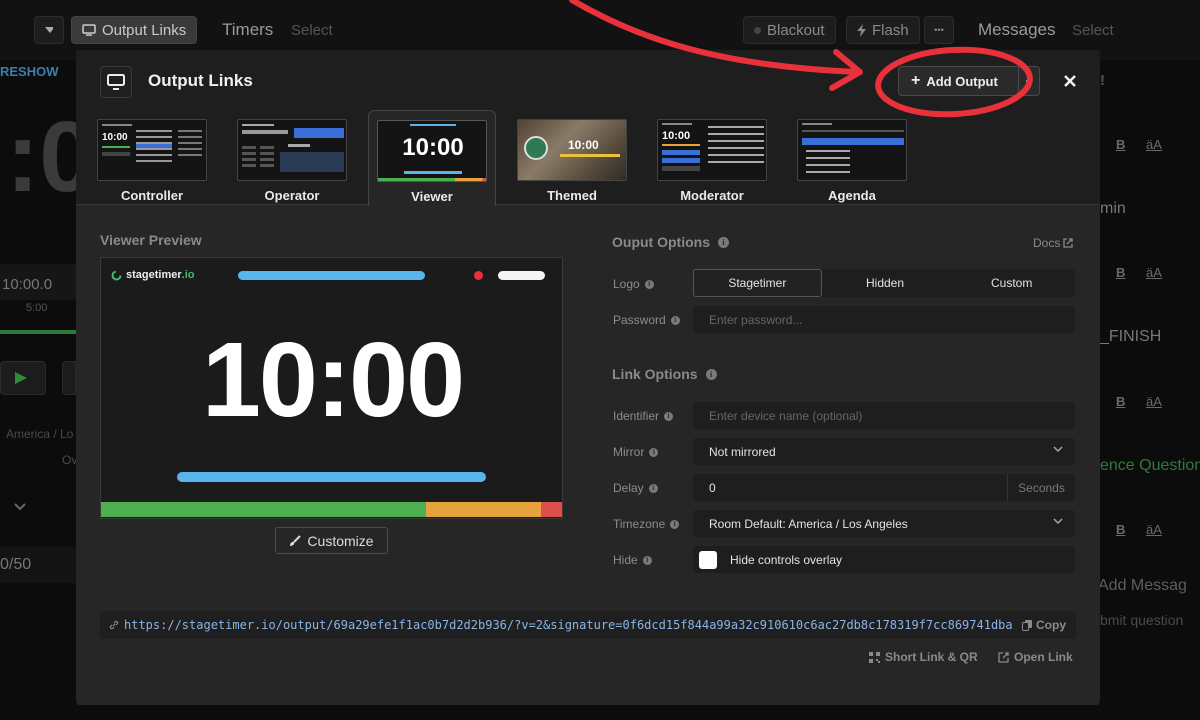  I want to click on thumb-timer: 10:00, so click(115, 137).